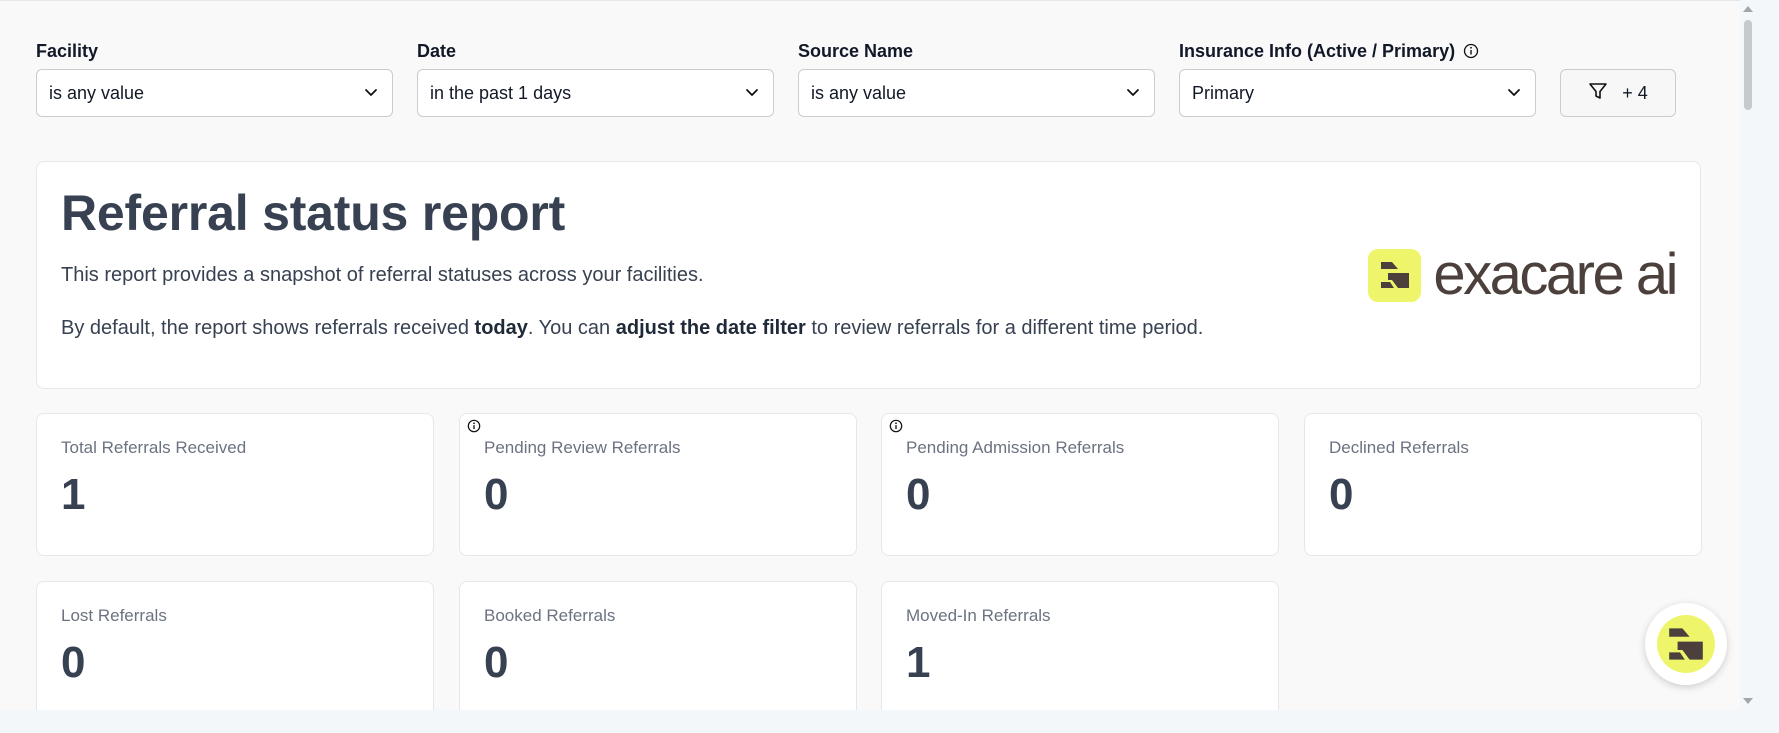 The height and width of the screenshot is (733, 1779). What do you see at coordinates (1748, 65) in the screenshot?
I see `scrollbar-thumb` at bounding box center [1748, 65].